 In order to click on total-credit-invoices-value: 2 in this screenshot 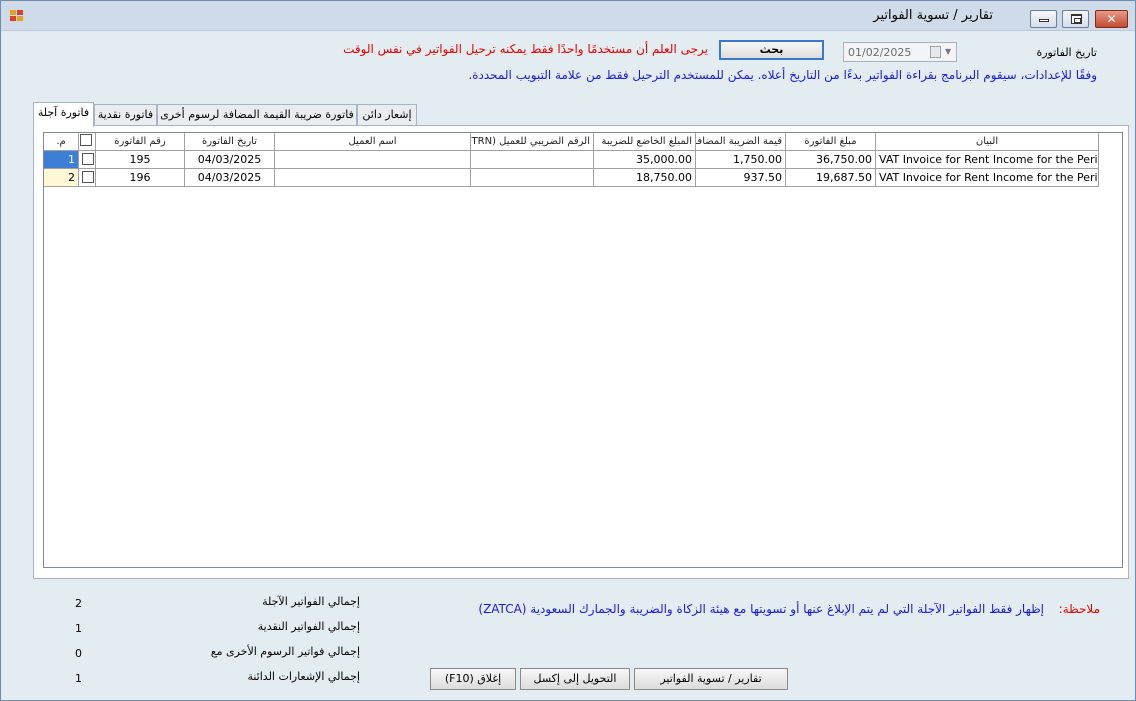, I will do `click(78, 603)`.